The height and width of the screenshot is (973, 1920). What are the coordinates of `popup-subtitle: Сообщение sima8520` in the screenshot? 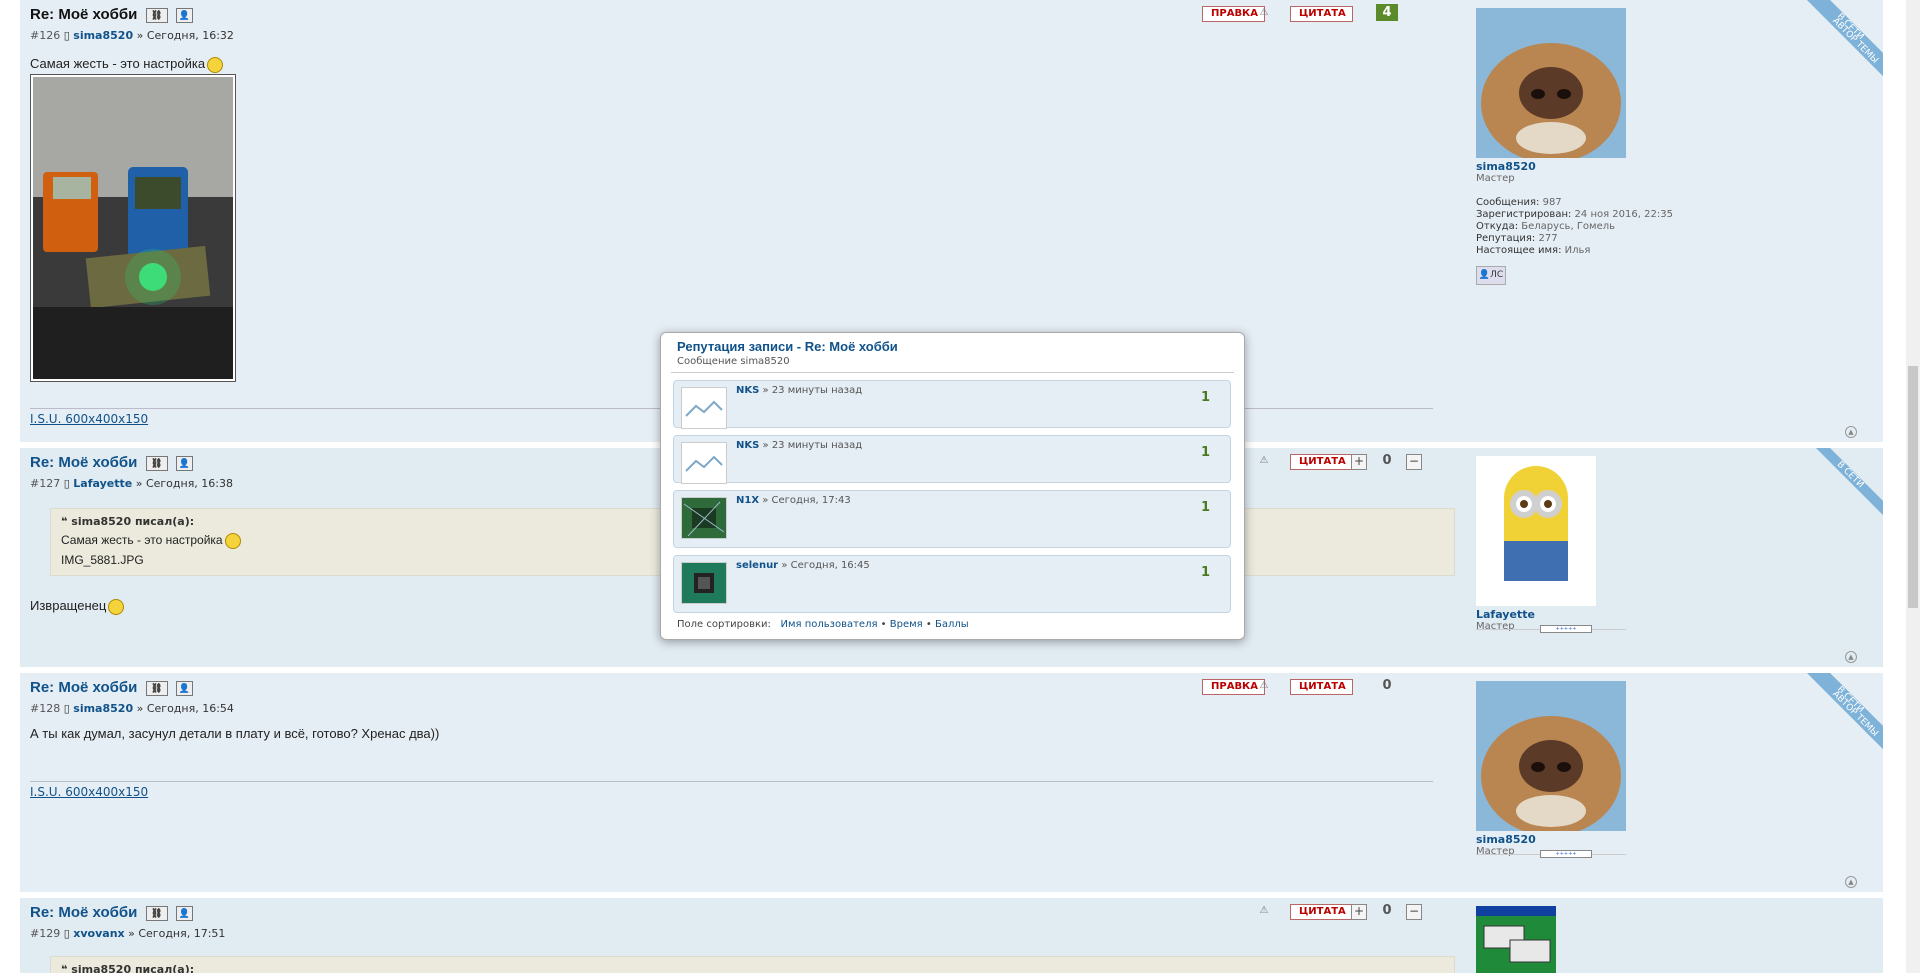 It's located at (733, 361).